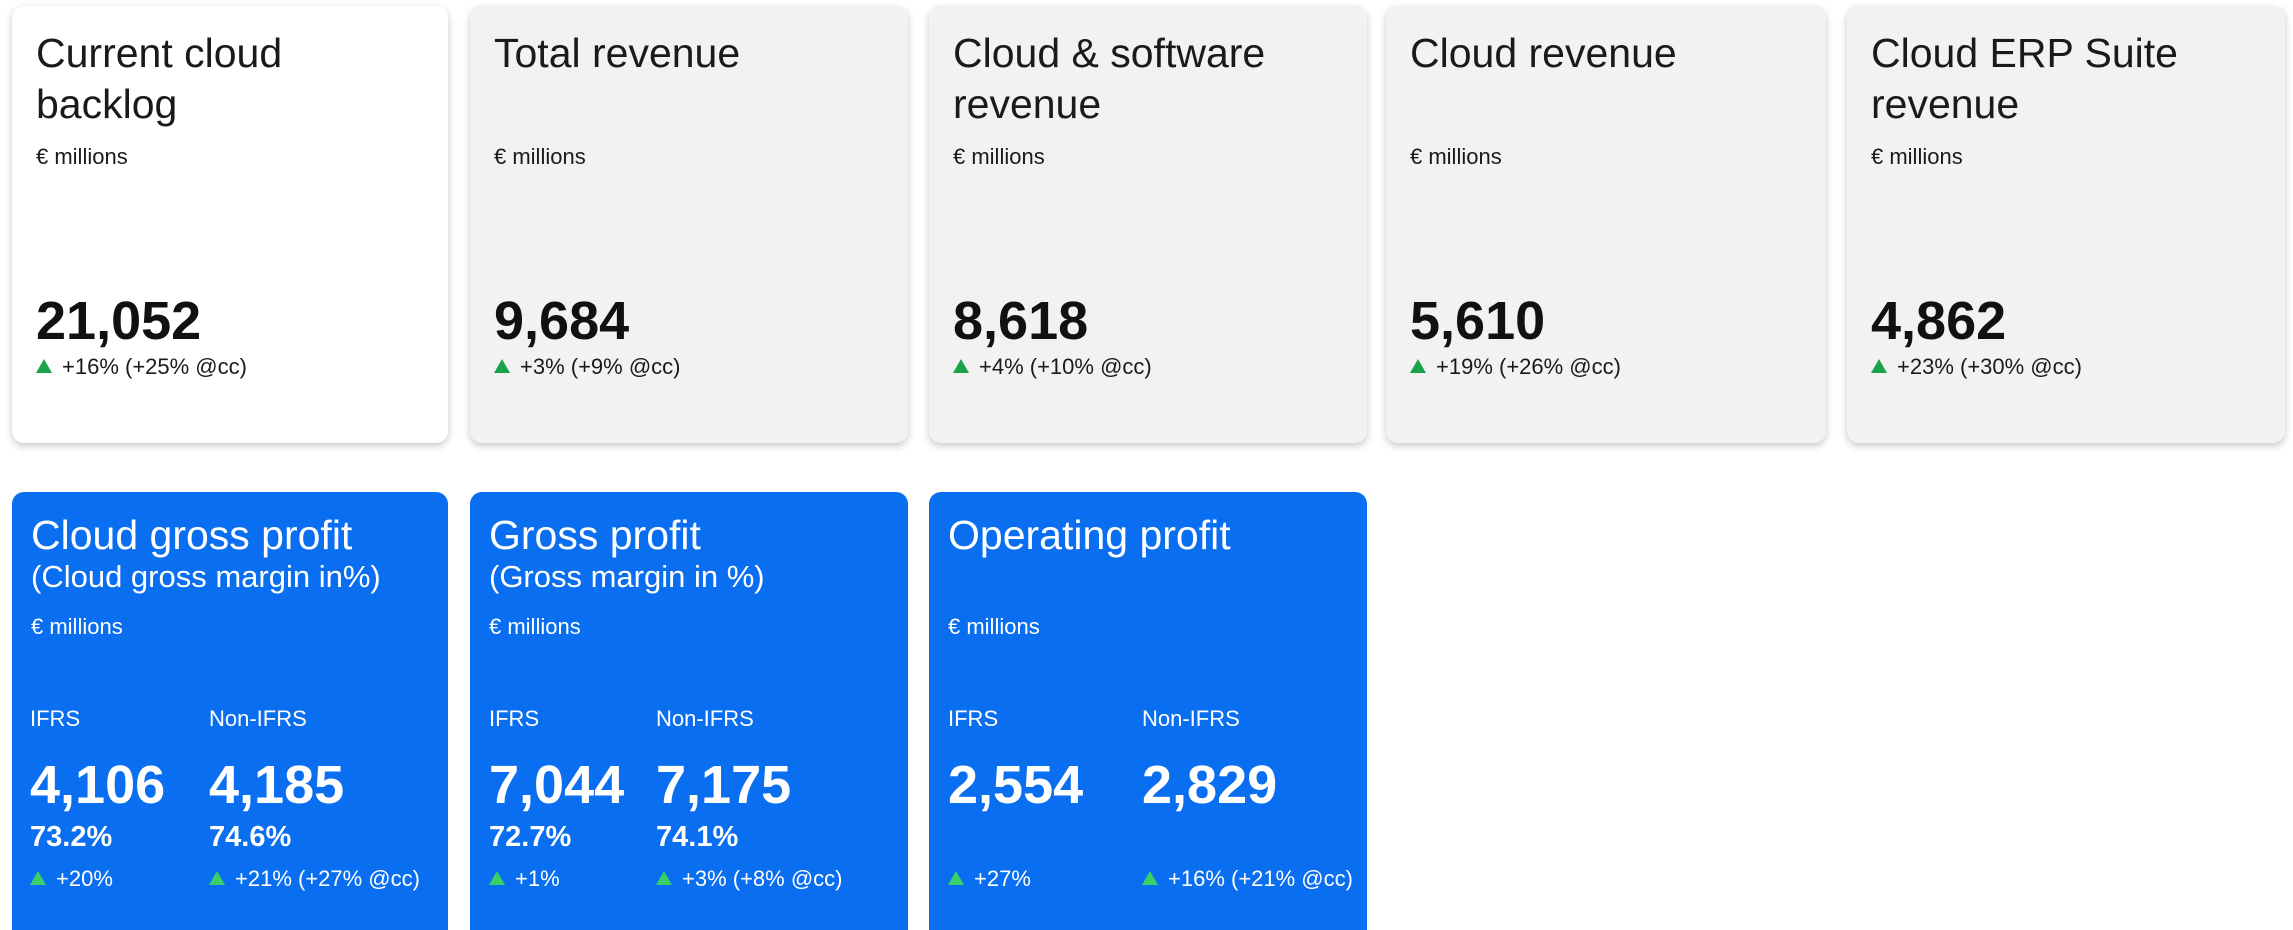 Image resolution: width=2293 pixels, height=930 pixels. What do you see at coordinates (314, 879) in the screenshot?
I see `column-change: +21% (+27% @cc)` at bounding box center [314, 879].